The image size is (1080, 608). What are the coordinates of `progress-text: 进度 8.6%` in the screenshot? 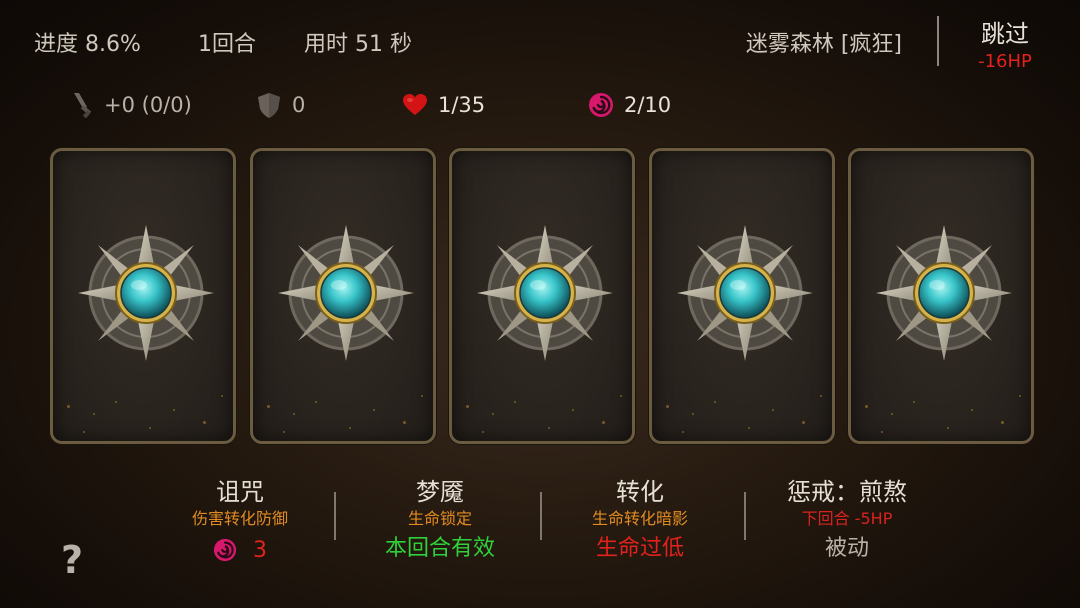 It's located at (87, 44).